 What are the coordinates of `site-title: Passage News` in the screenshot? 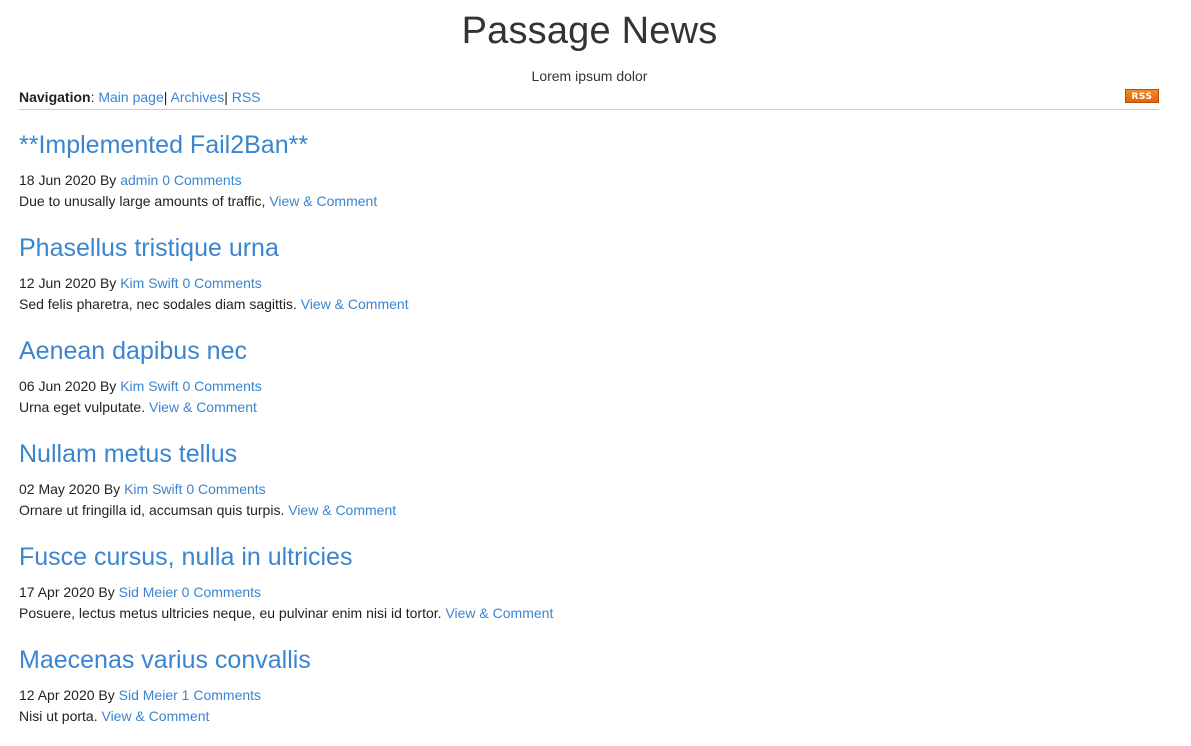 It's located at (589, 31).